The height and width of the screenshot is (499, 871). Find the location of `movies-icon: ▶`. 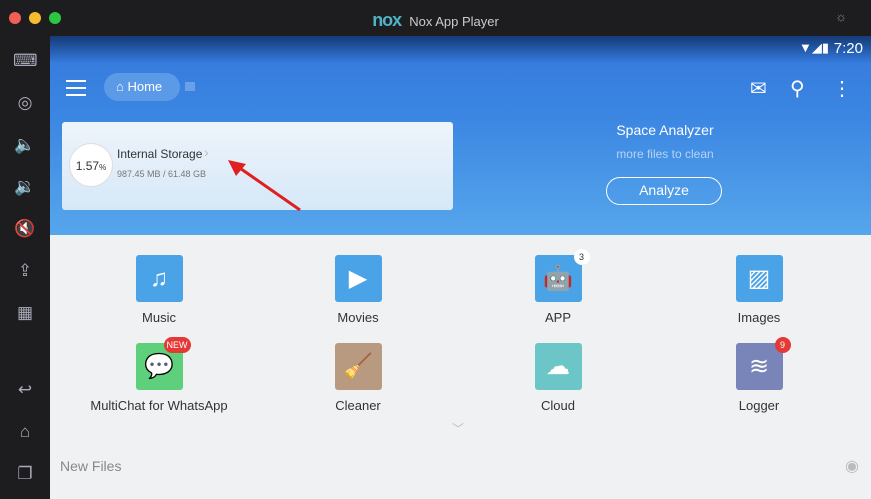

movies-icon: ▶ is located at coordinates (358, 278).